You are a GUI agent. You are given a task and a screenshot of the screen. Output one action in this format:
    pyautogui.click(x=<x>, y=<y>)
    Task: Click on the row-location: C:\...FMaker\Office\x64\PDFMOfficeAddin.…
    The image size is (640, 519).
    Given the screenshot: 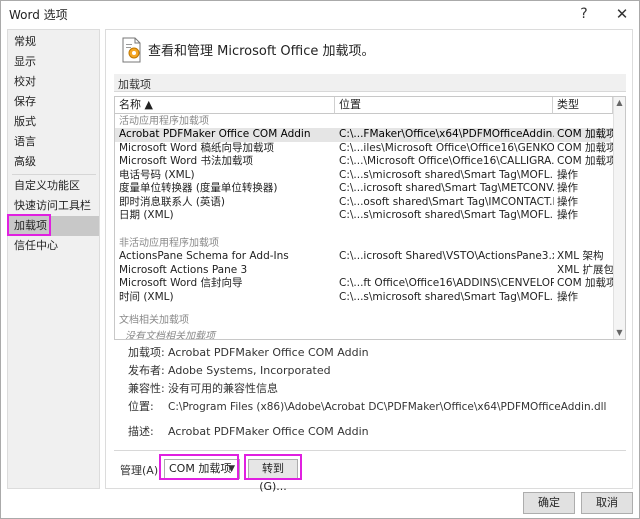 What is the action you would take?
    pyautogui.click(x=446, y=134)
    